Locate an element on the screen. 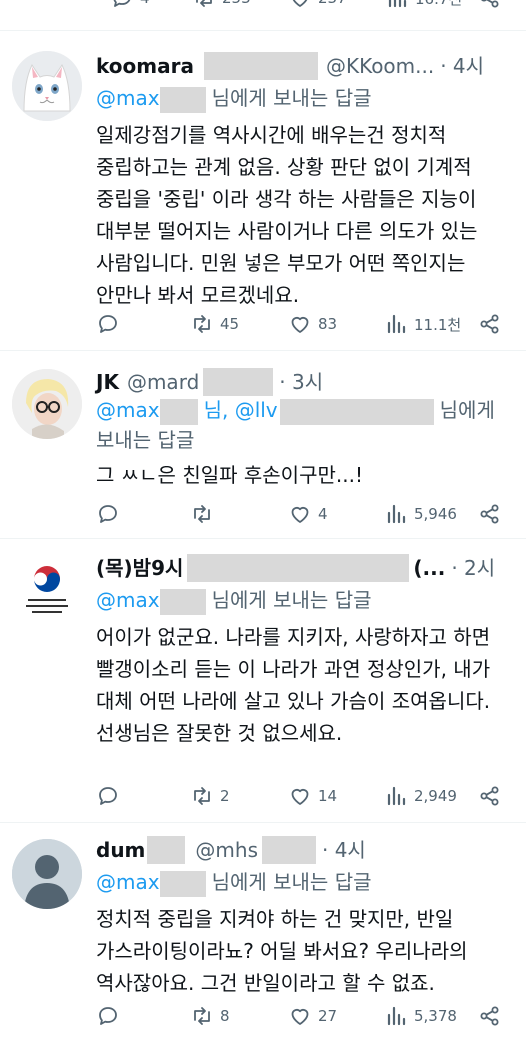 Image resolution: width=526 pixels, height=1052 pixels. reply-button: 4 is located at coordinates (130, 5).